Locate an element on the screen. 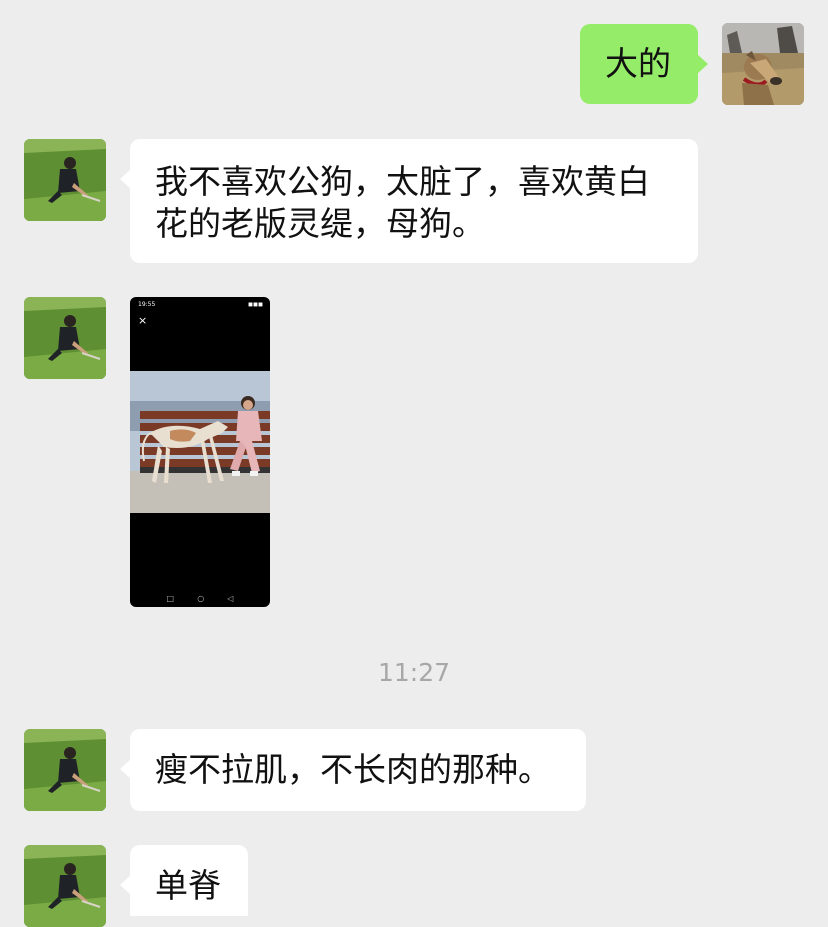  message-timestamp: 11:27 is located at coordinates (414, 672).